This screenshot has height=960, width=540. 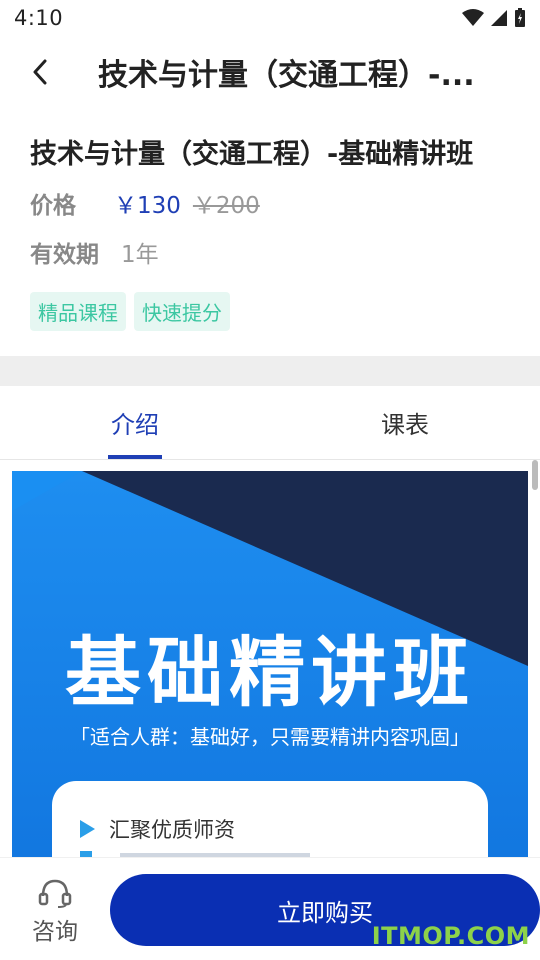 What do you see at coordinates (172, 830) in the screenshot?
I see `banner-feature-text: 汇聚优质师资` at bounding box center [172, 830].